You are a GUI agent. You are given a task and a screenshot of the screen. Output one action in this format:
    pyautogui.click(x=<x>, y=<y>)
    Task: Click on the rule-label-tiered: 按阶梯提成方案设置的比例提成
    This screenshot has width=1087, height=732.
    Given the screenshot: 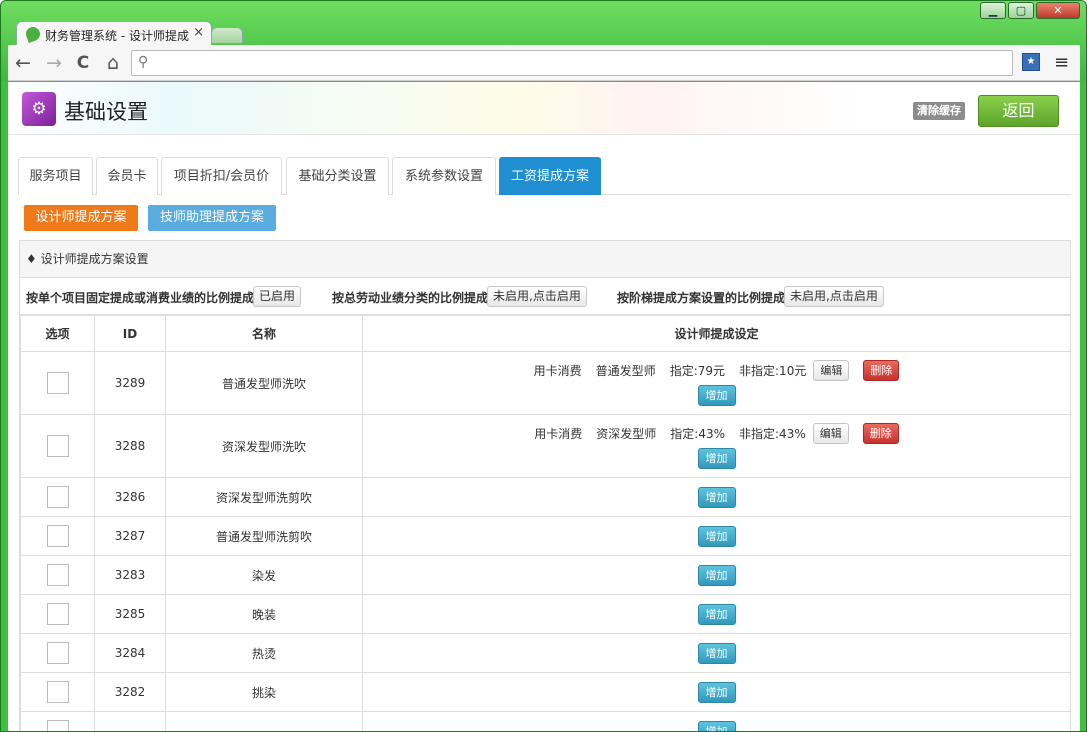 What is the action you would take?
    pyautogui.click(x=701, y=298)
    